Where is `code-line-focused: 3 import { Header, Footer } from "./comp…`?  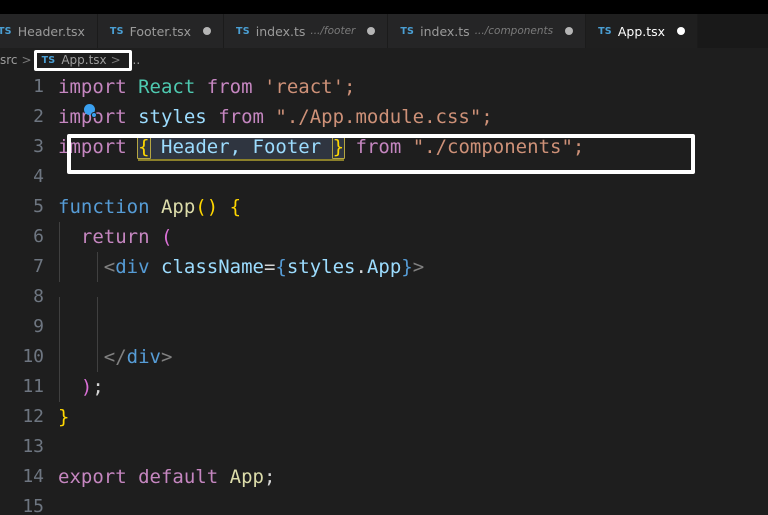
code-line-focused: 3 import { Header, Footer } from "./comp… is located at coordinates (384, 147).